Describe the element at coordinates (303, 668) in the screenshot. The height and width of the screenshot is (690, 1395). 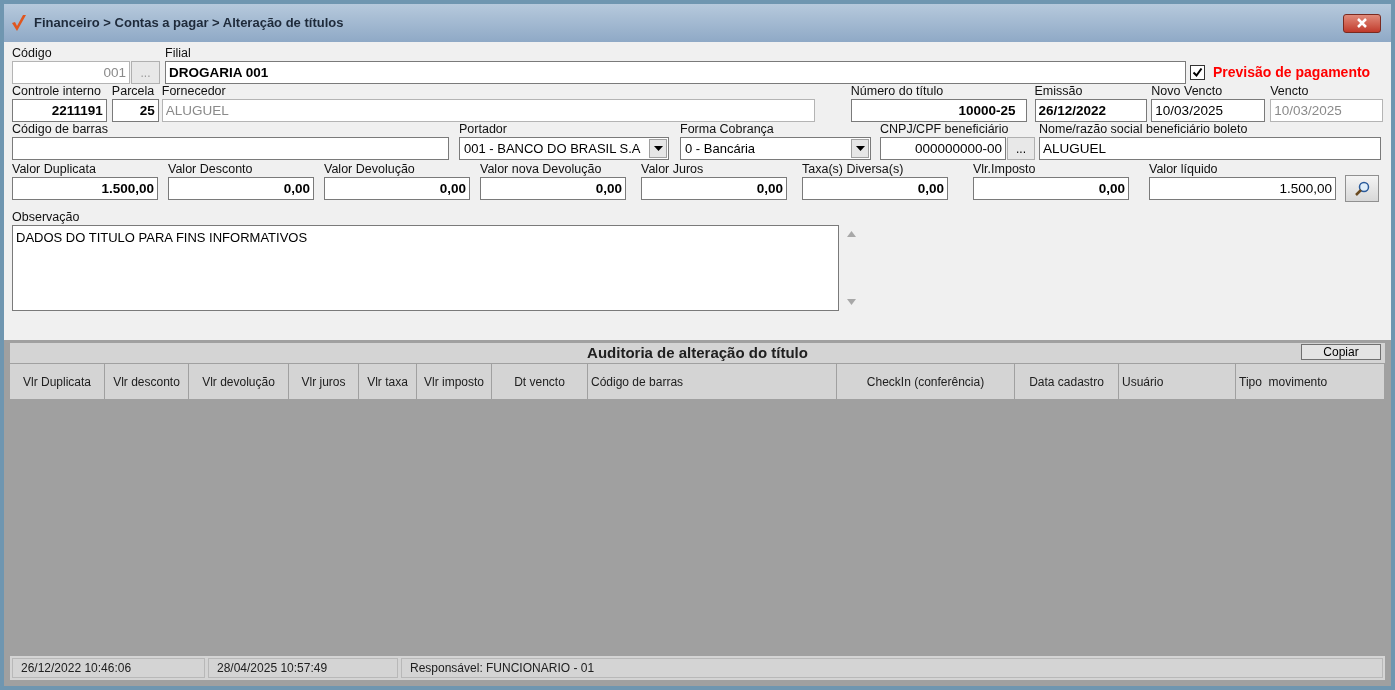
I see `status-panel: 28/04/2025 10:57:49` at that location.